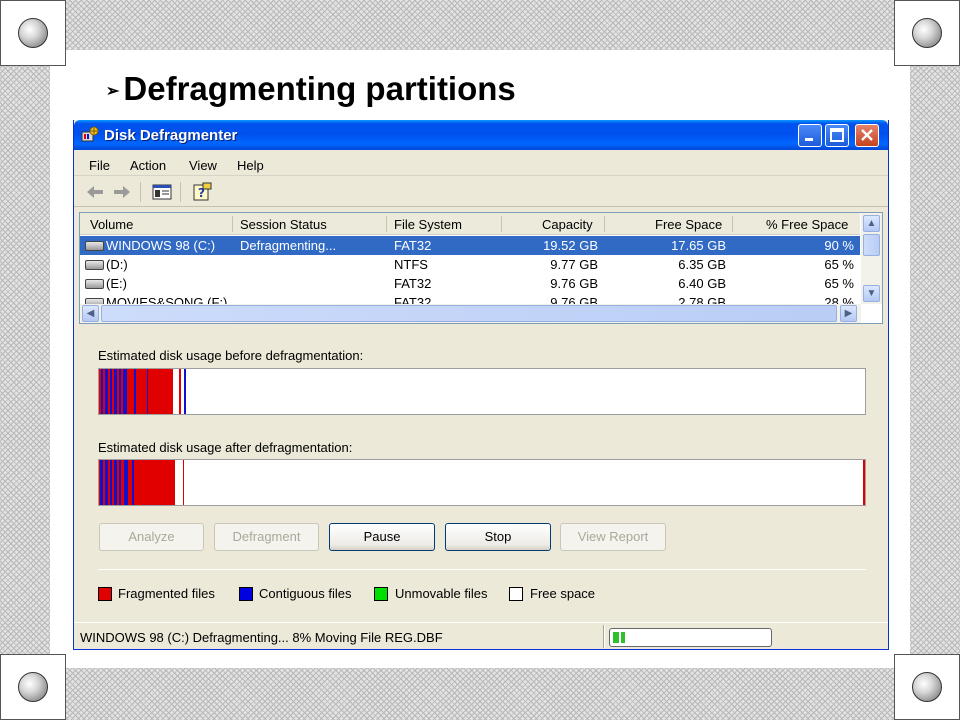 The width and height of the screenshot is (960, 720). I want to click on analyze-button: Analyze, so click(151, 537).